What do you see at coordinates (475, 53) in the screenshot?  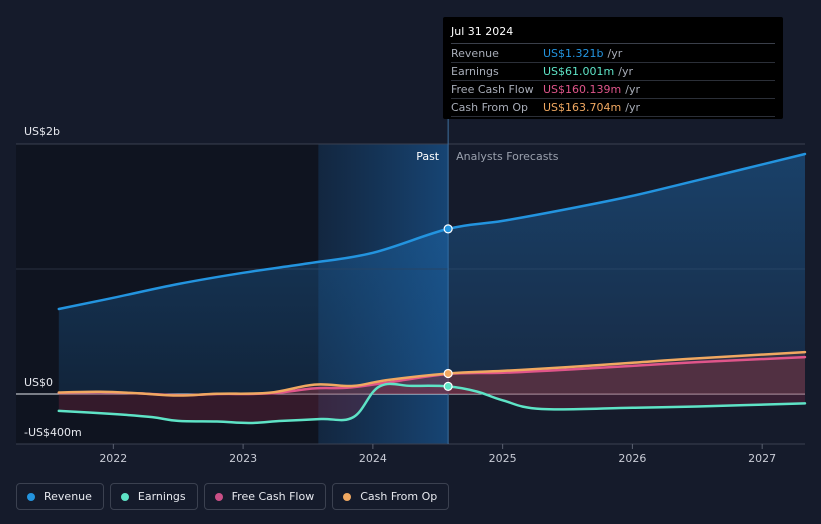 I see `tooltip-label: Revenue` at bounding box center [475, 53].